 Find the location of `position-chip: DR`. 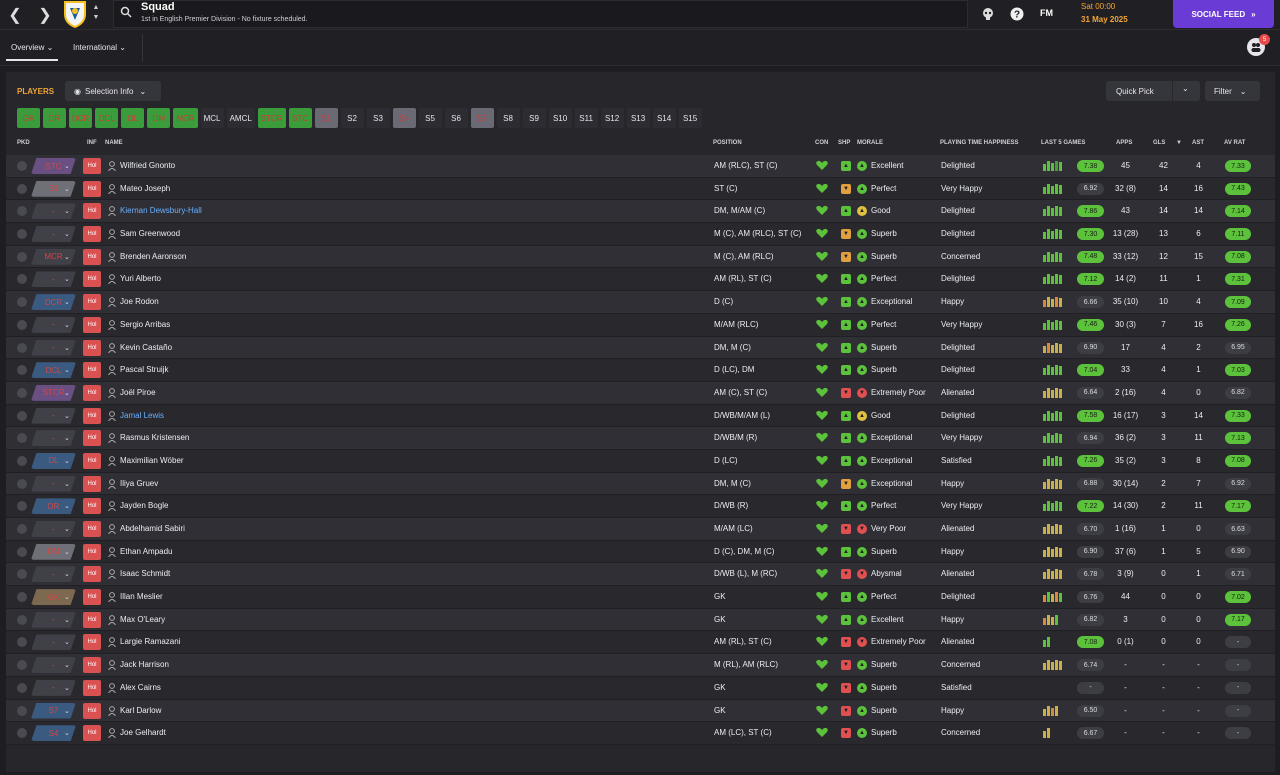

position-chip: DR is located at coordinates (54, 118).